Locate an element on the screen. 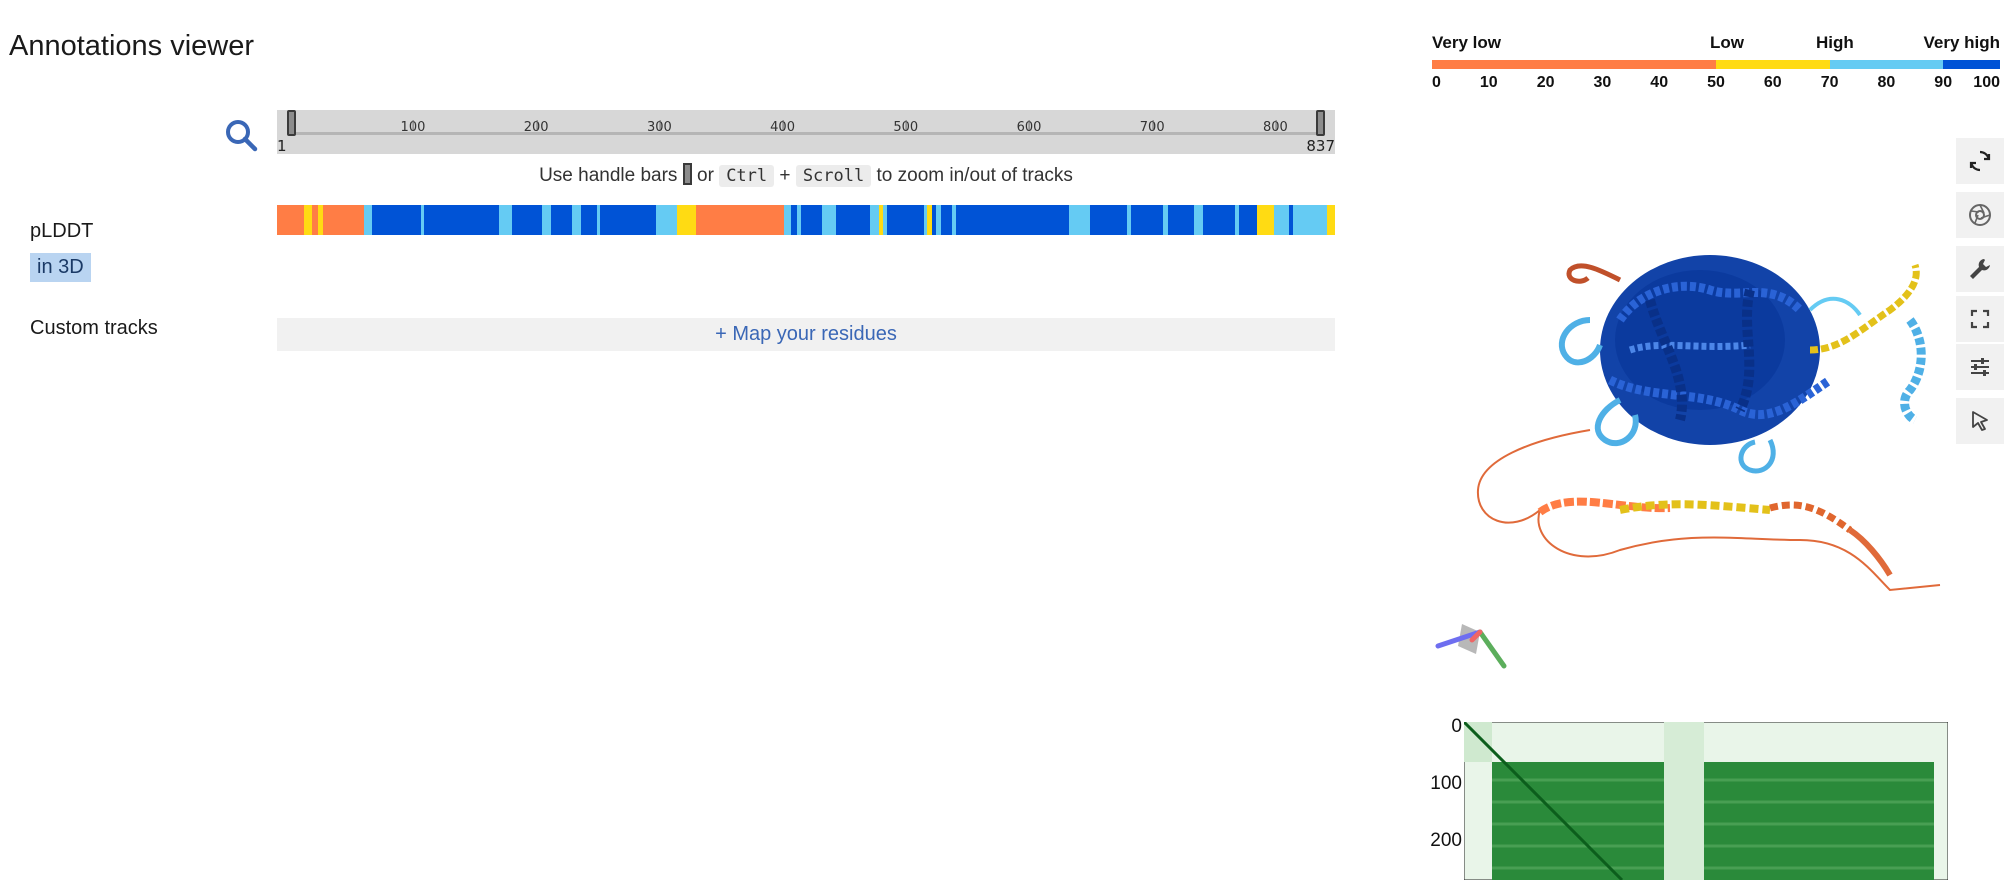  zoom-navigator: 100 200 300 400 500 600 700 800 1 837 is located at coordinates (806, 132).